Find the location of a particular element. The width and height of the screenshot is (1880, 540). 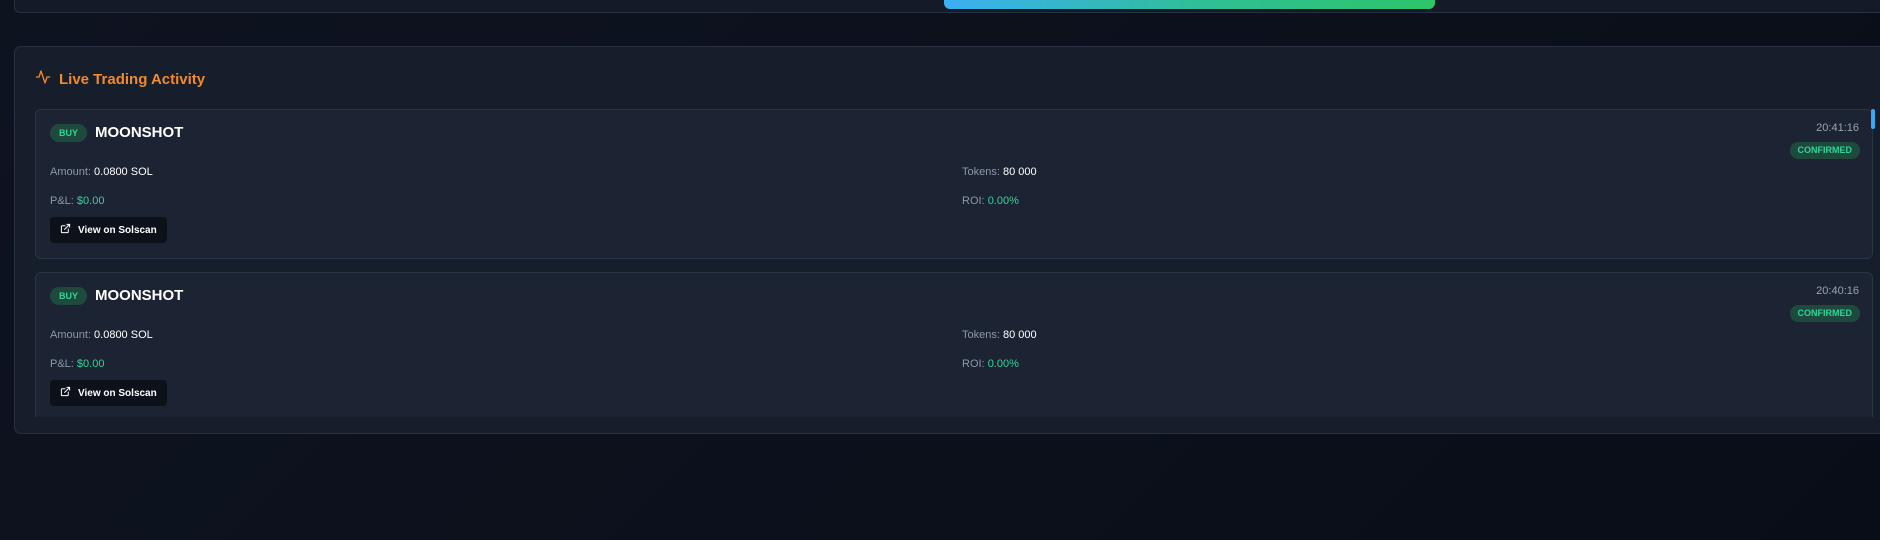

activity-icon is located at coordinates (43, 79).